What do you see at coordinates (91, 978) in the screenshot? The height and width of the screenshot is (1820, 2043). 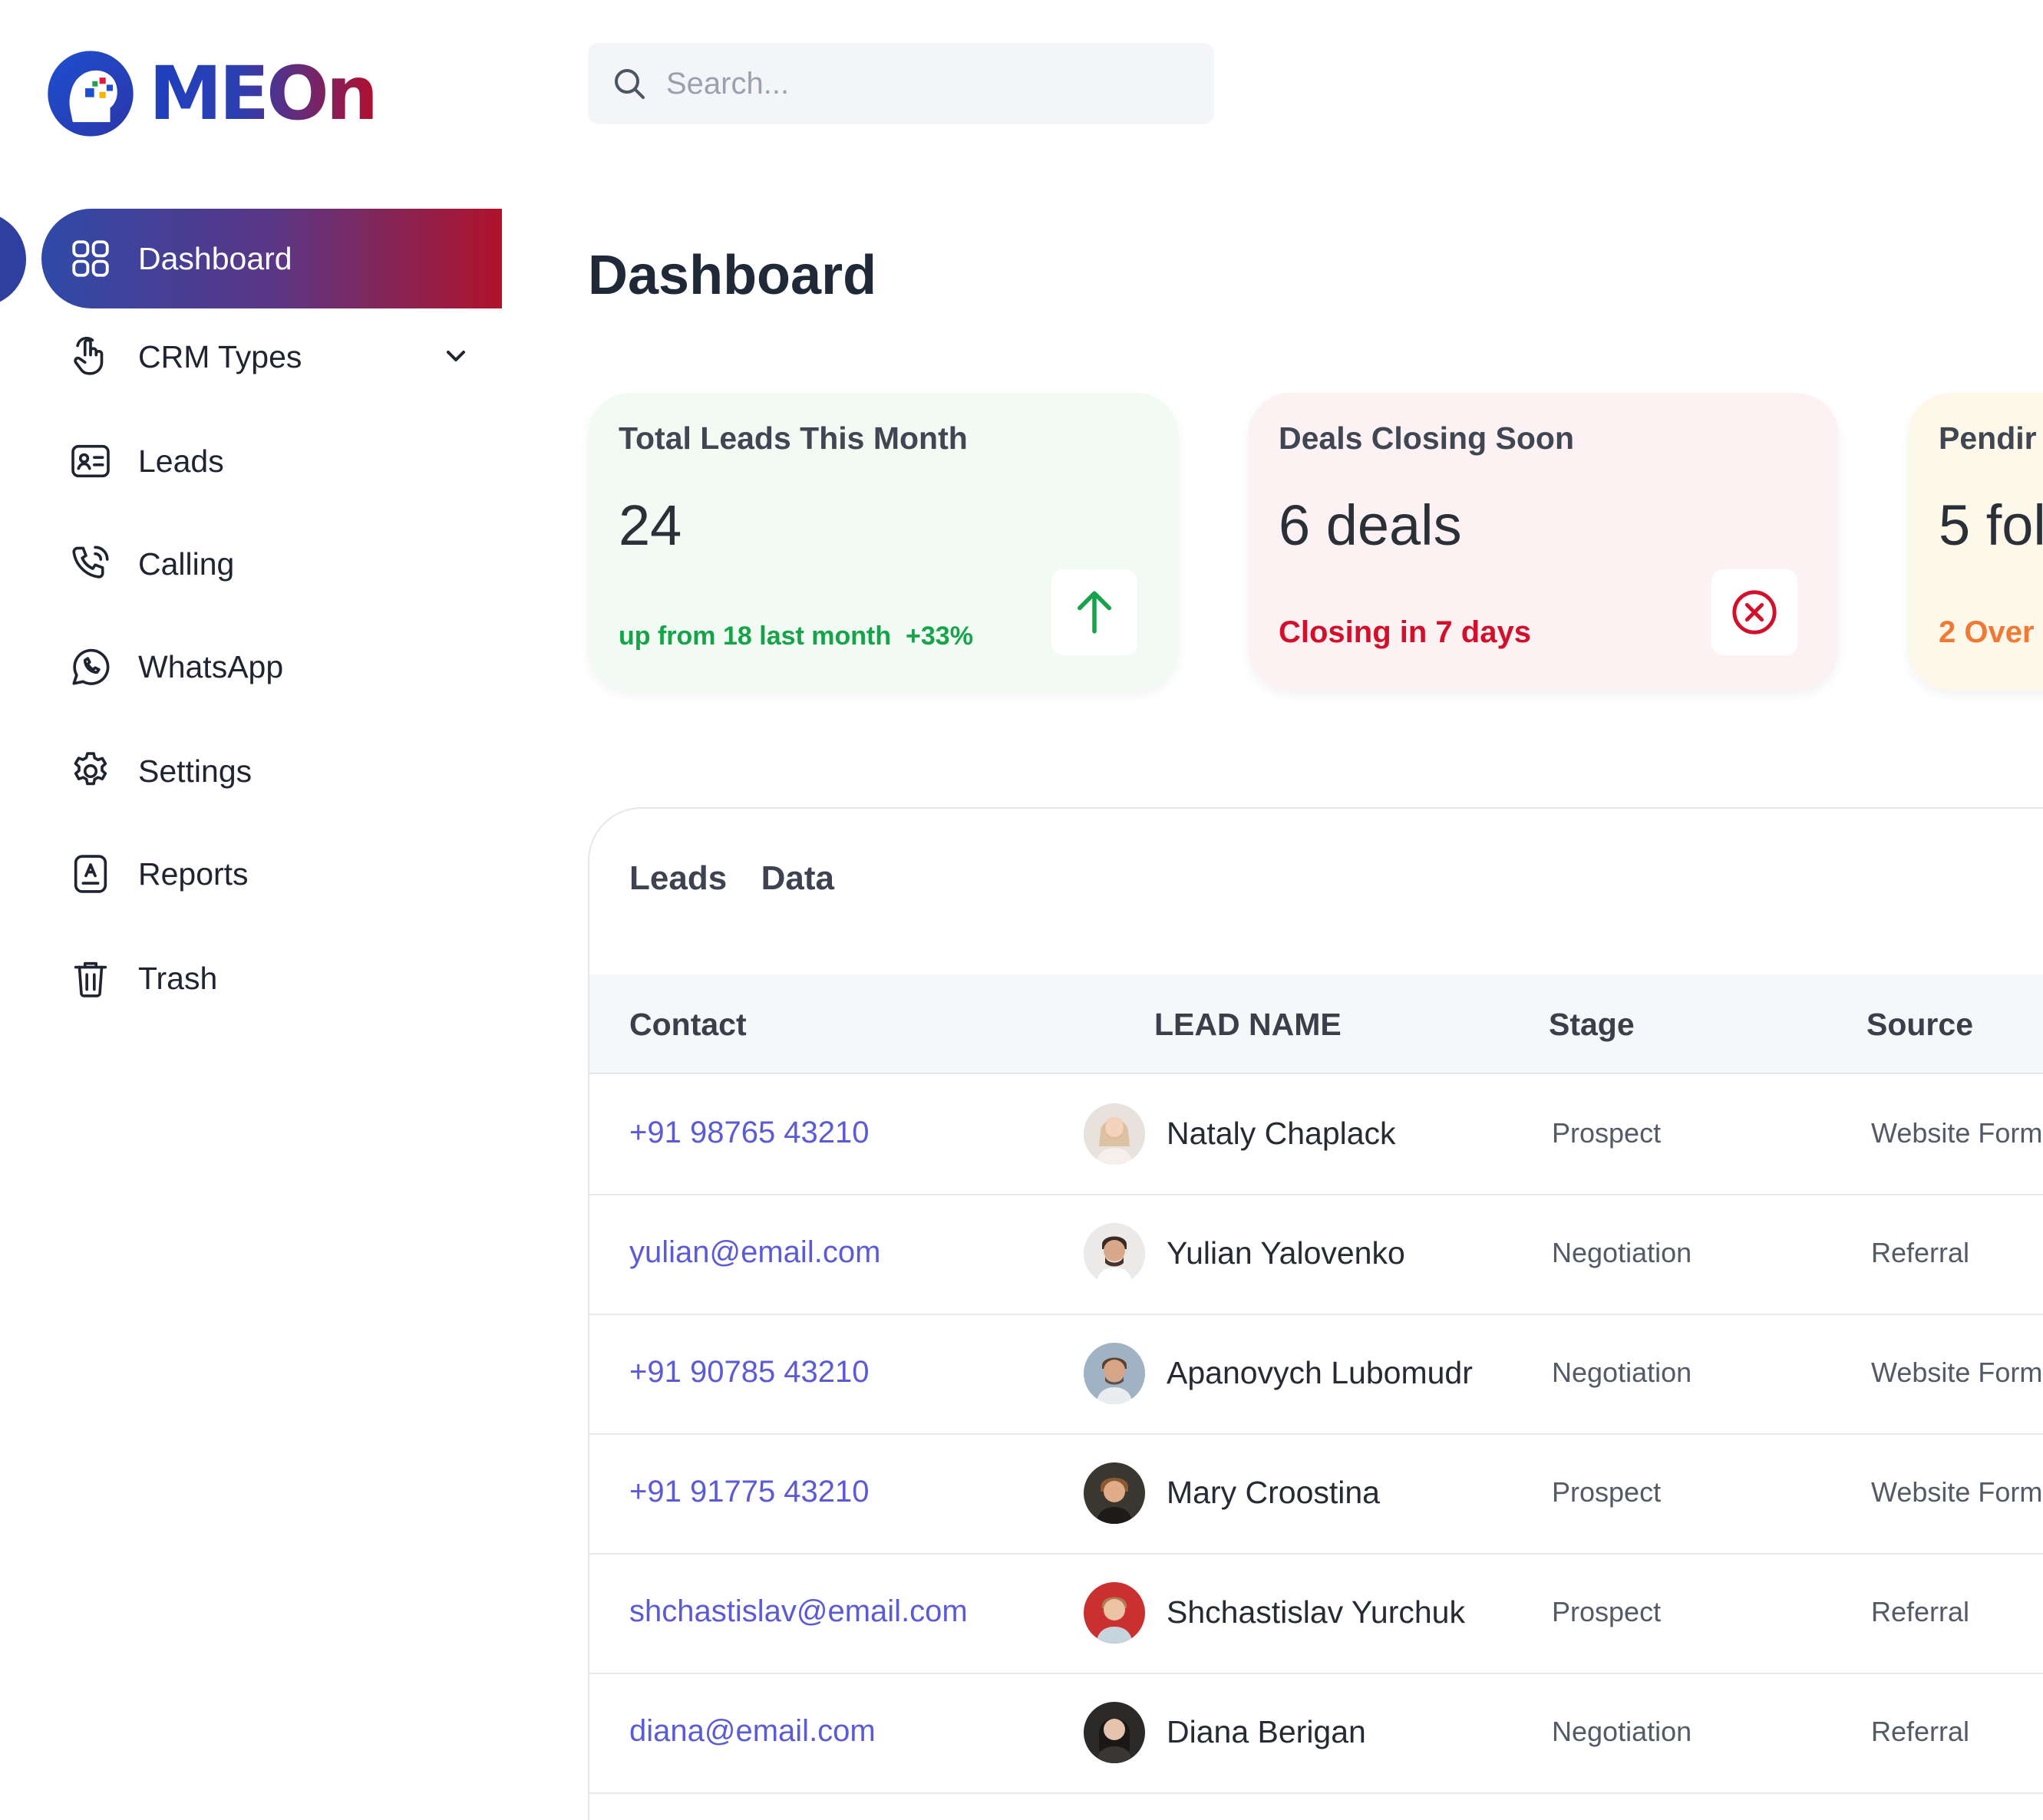 I see `trash-icon` at bounding box center [91, 978].